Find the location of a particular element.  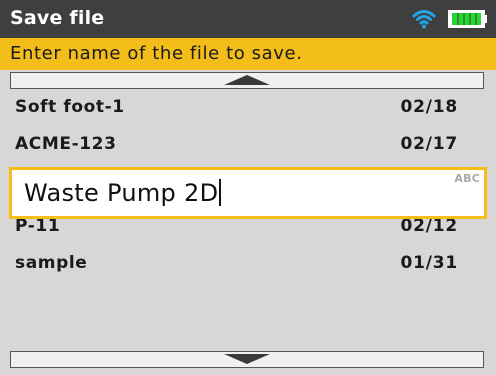

scroll-up-button is located at coordinates (247, 80).